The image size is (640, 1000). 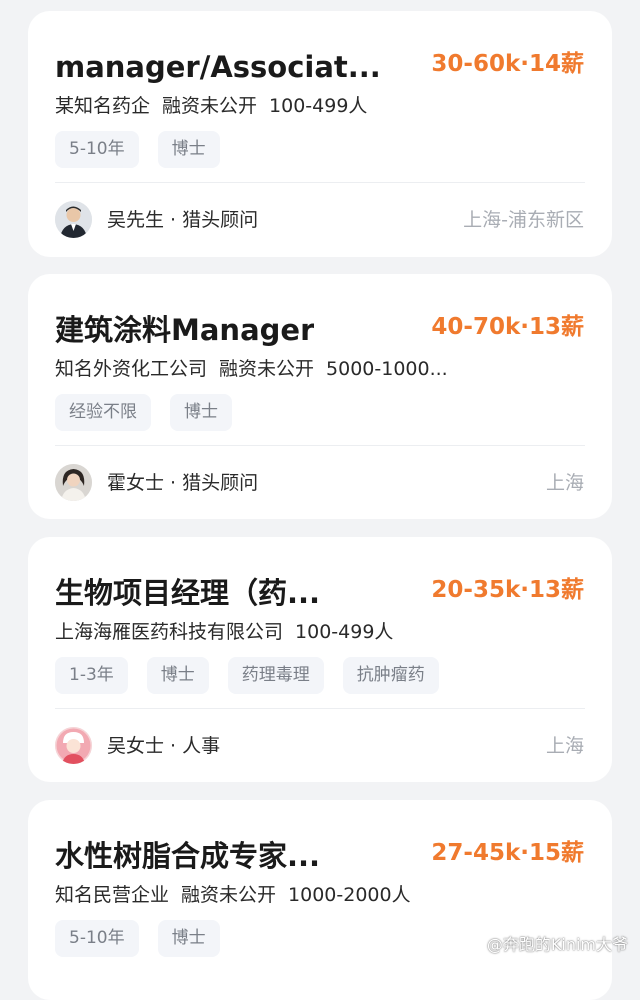 I want to click on job-salary: 20-35k·13薪, so click(x=507, y=590).